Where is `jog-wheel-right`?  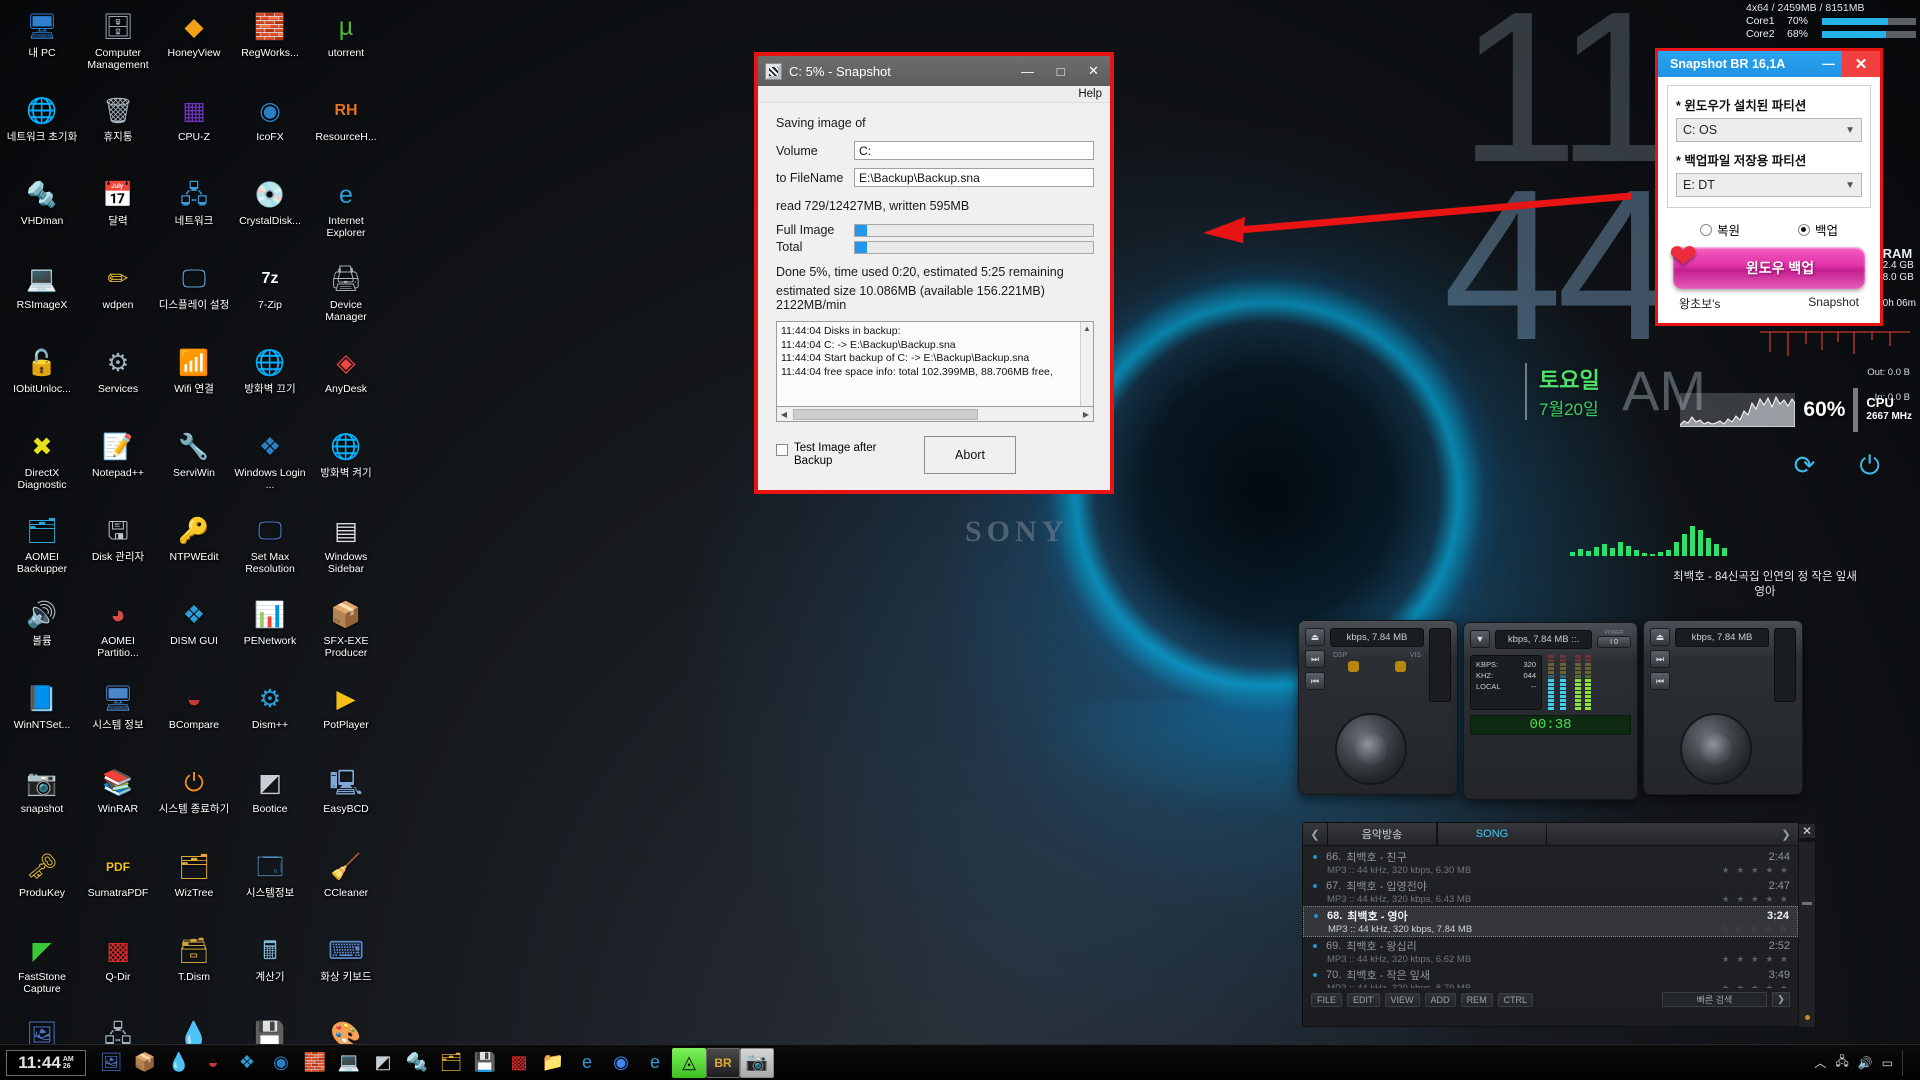
jog-wheel-right is located at coordinates (1716, 749).